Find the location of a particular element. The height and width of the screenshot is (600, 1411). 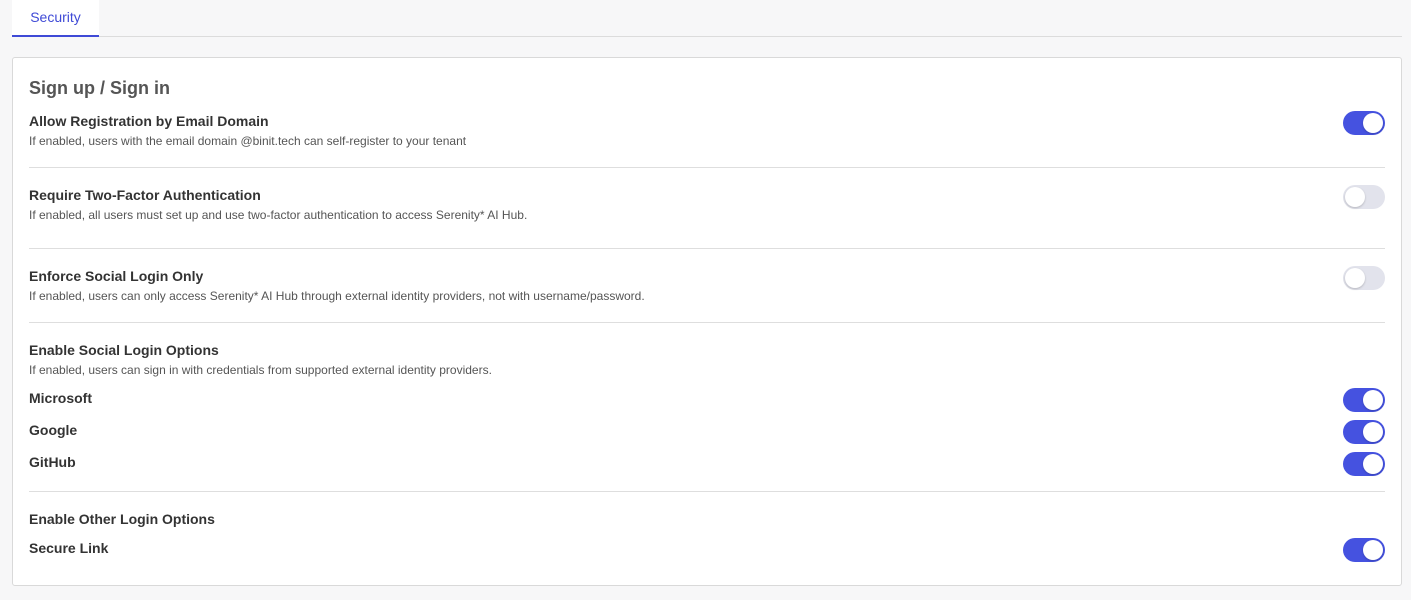

provider-google-toggle is located at coordinates (1364, 432).